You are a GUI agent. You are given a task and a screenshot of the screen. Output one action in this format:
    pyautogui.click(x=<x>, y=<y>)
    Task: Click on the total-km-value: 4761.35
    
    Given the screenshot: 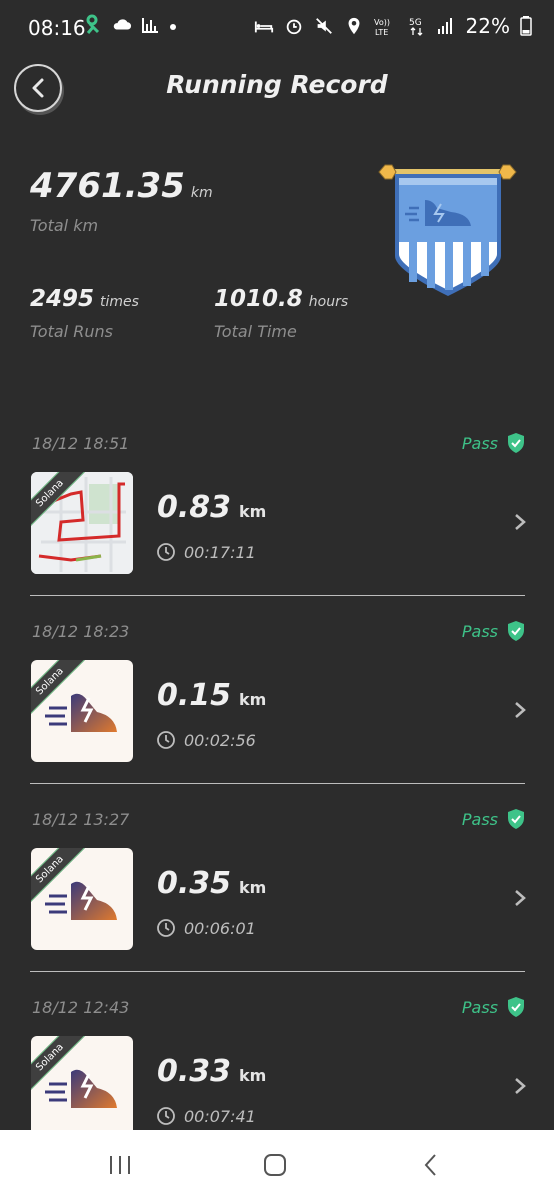 What is the action you would take?
    pyautogui.click(x=107, y=186)
    